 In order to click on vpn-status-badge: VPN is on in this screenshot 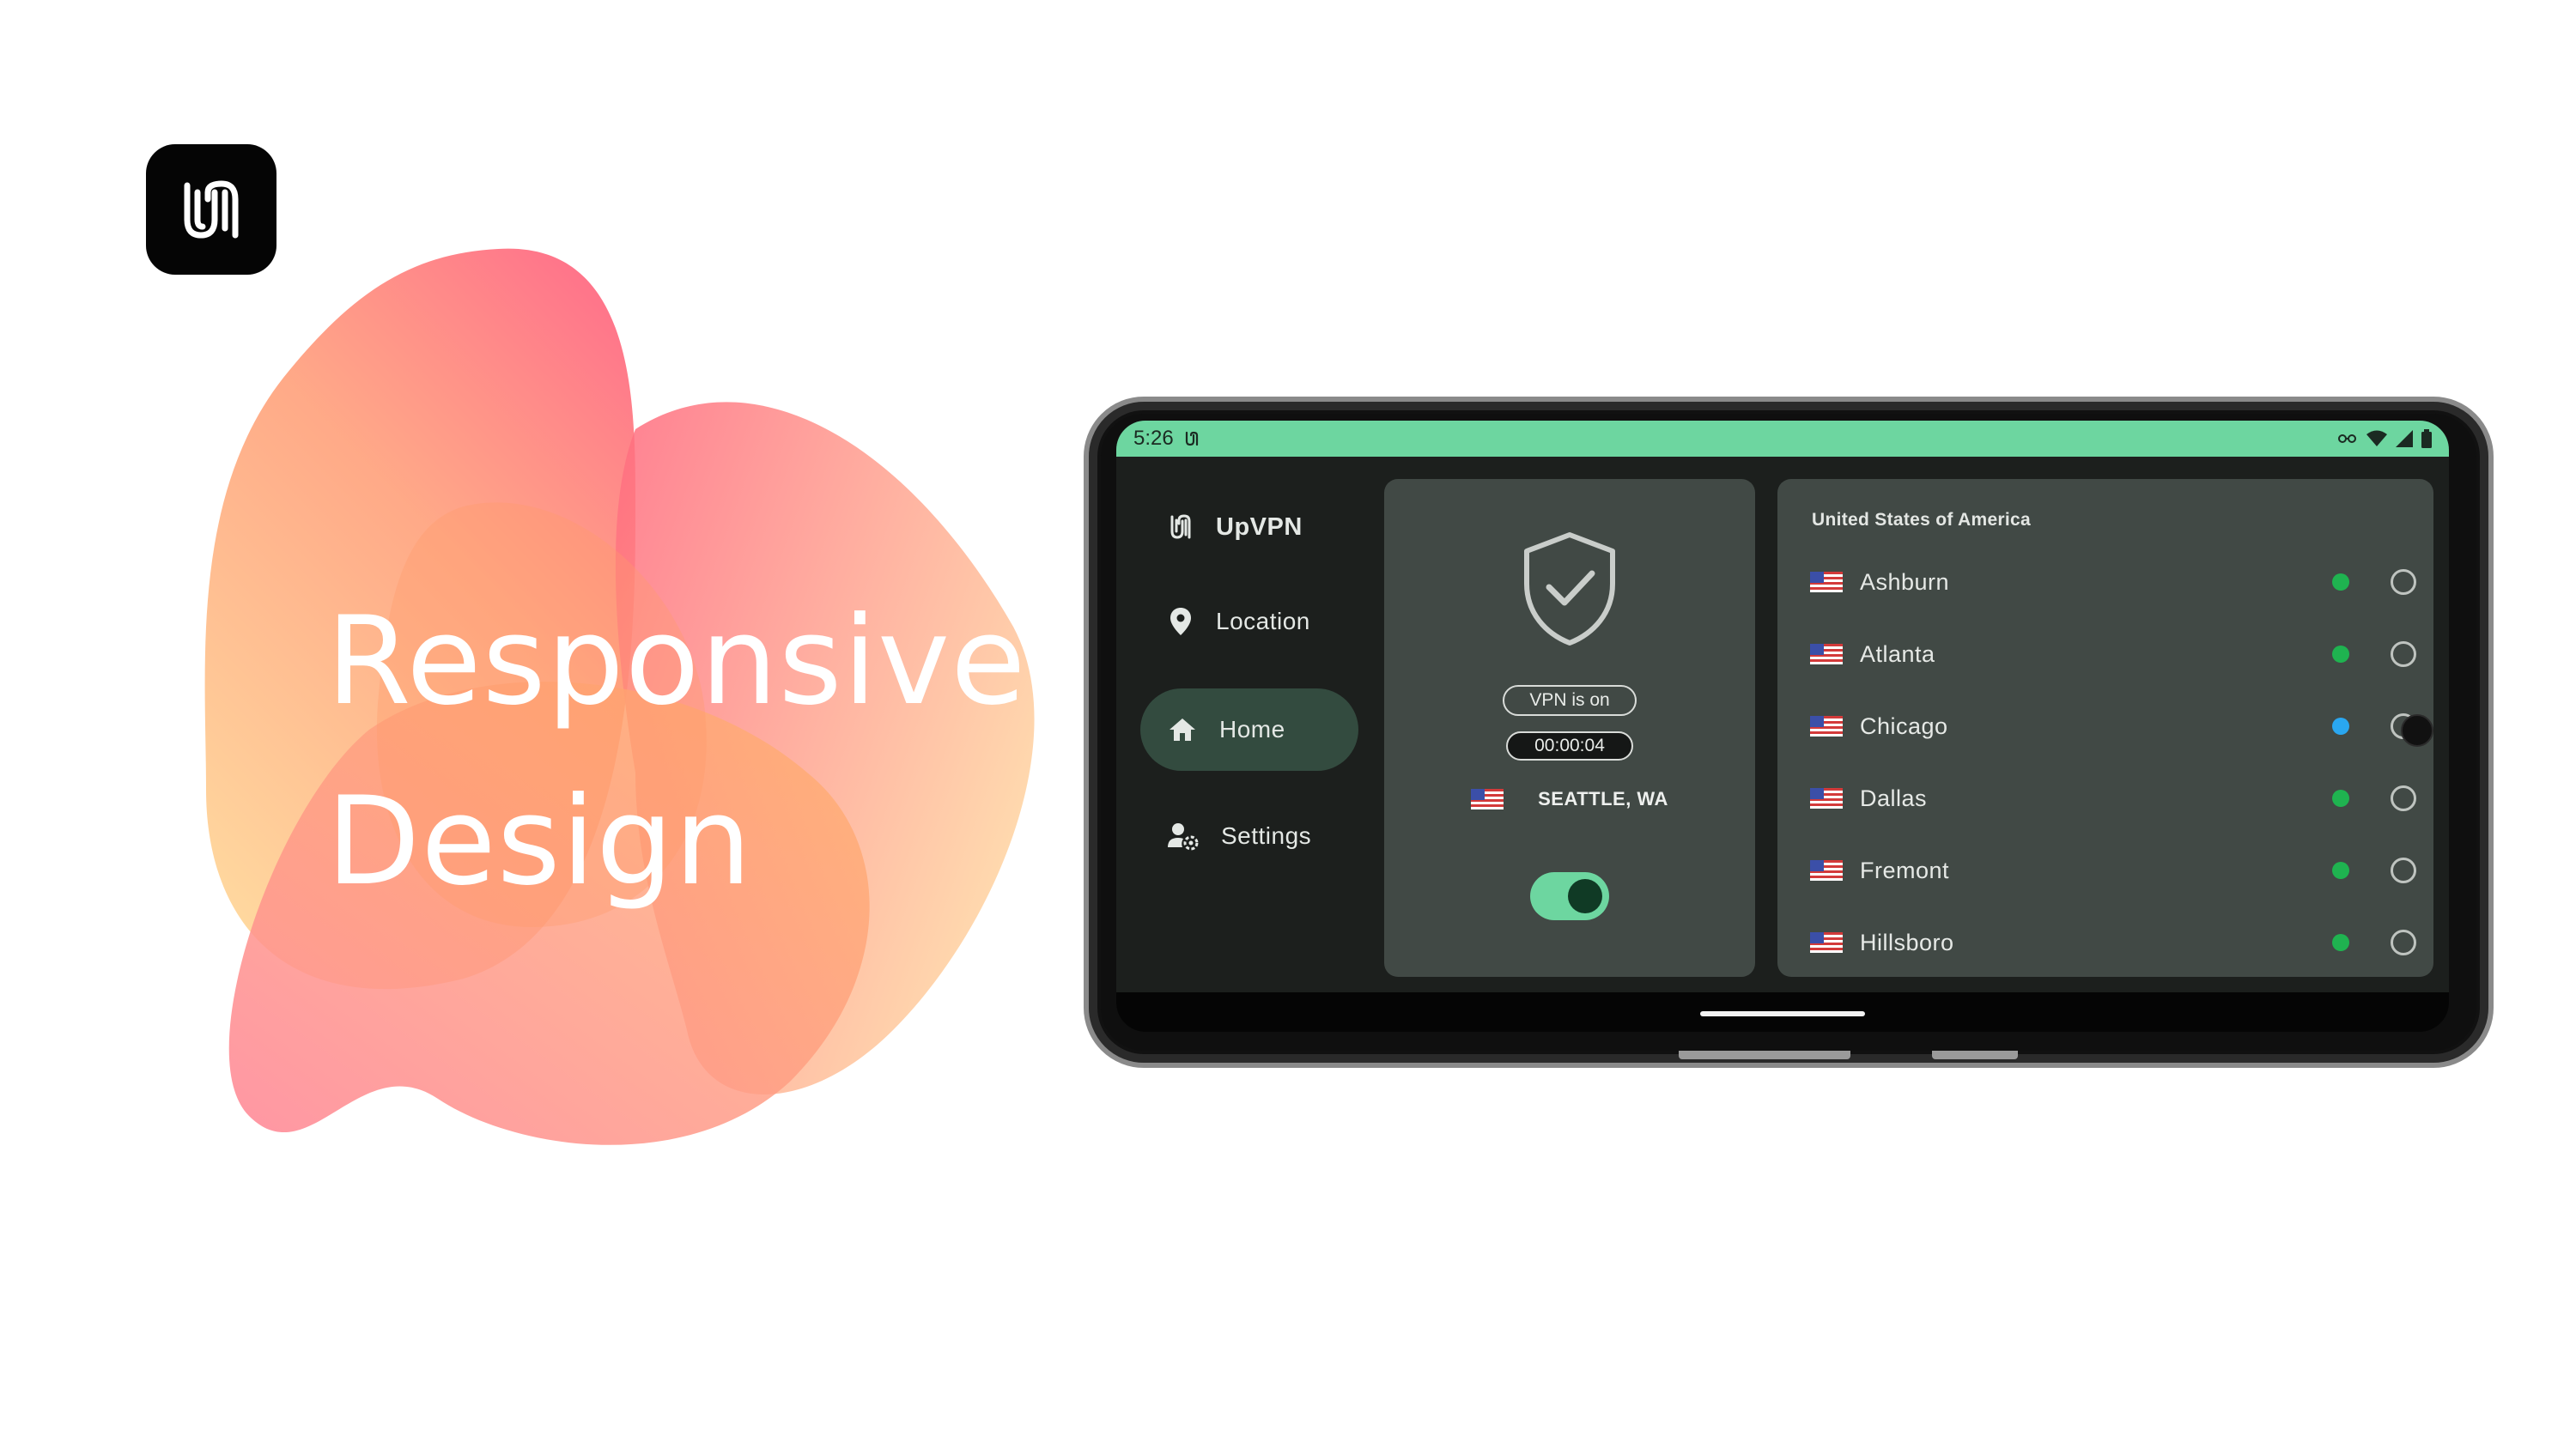, I will do `click(1570, 700)`.